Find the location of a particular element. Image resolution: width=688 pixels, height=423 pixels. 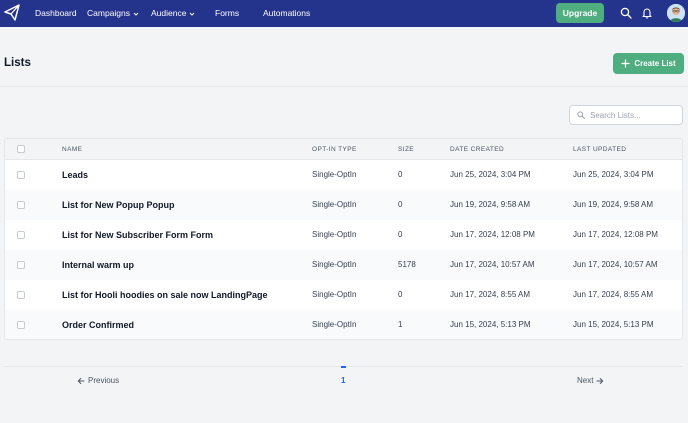

next-page-button: Next is located at coordinates (590, 380).